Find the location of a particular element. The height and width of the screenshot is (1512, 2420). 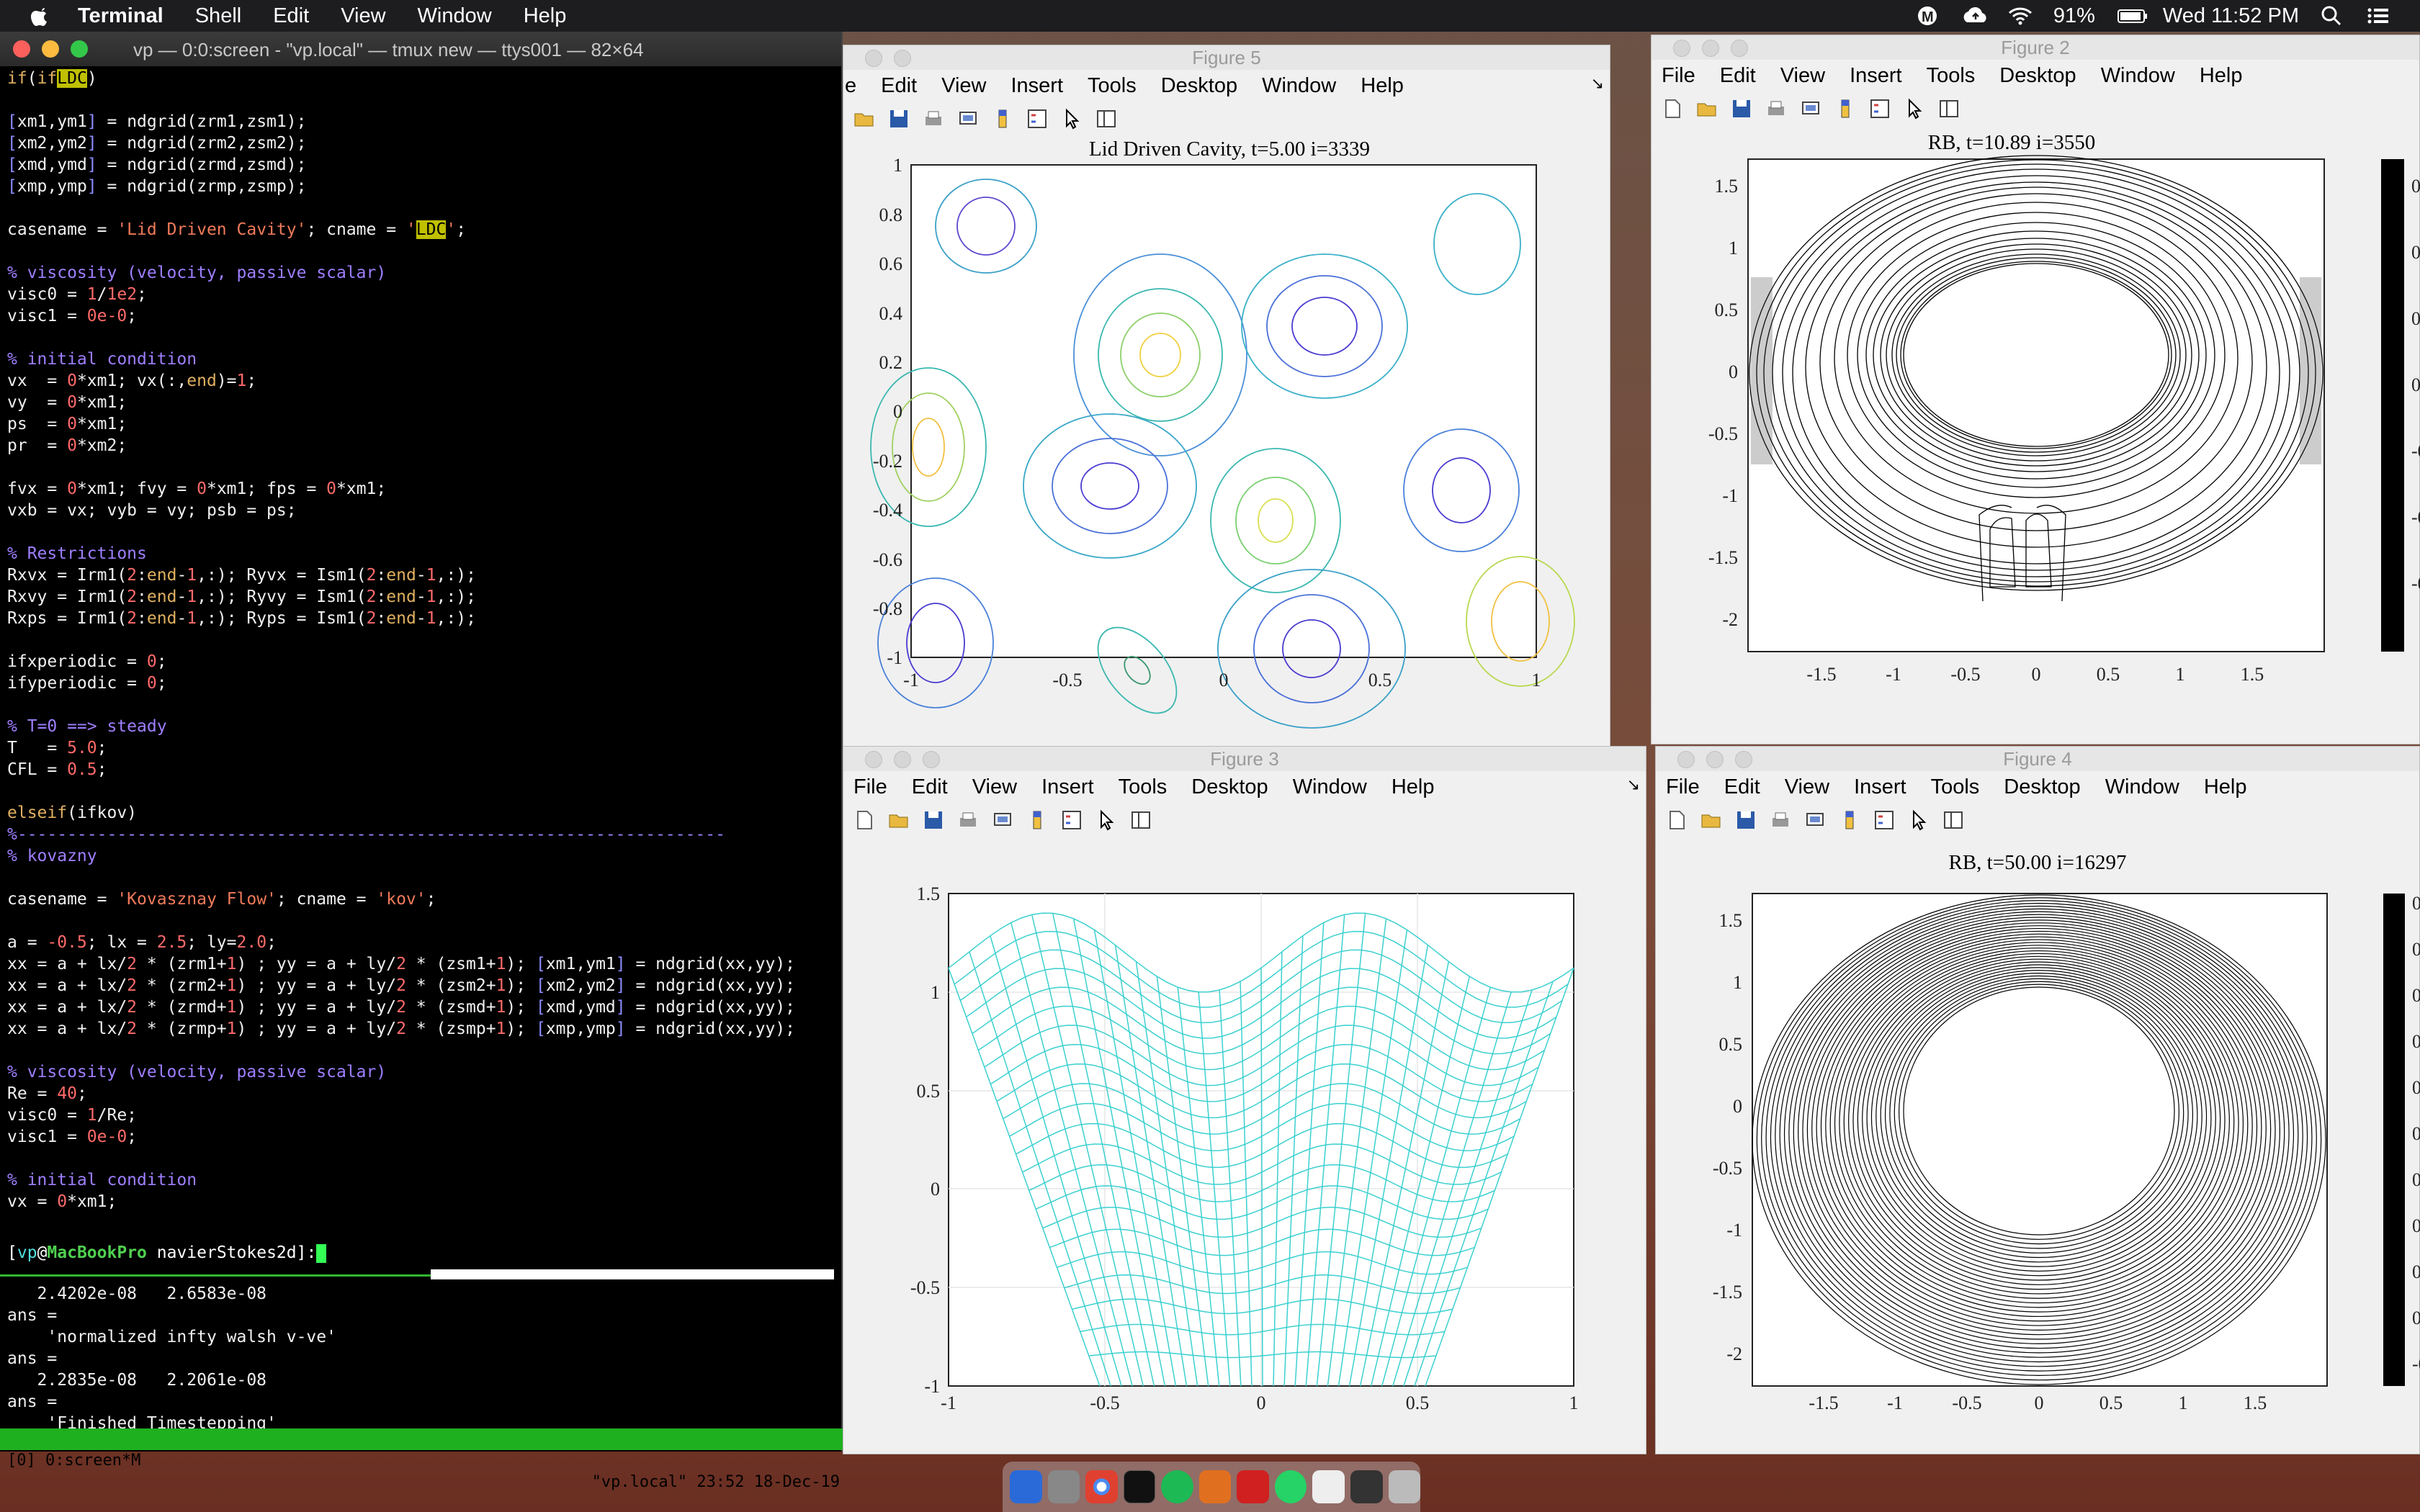

spotlight-search-icon is located at coordinates (2333, 16).